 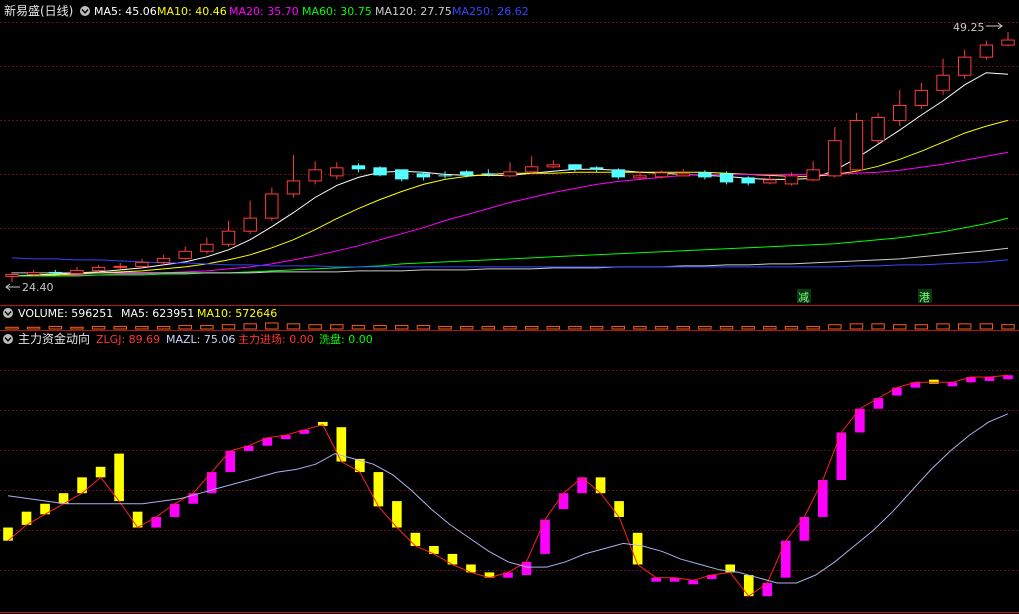 What do you see at coordinates (803, 297) in the screenshot?
I see `event-marker-jian: 减` at bounding box center [803, 297].